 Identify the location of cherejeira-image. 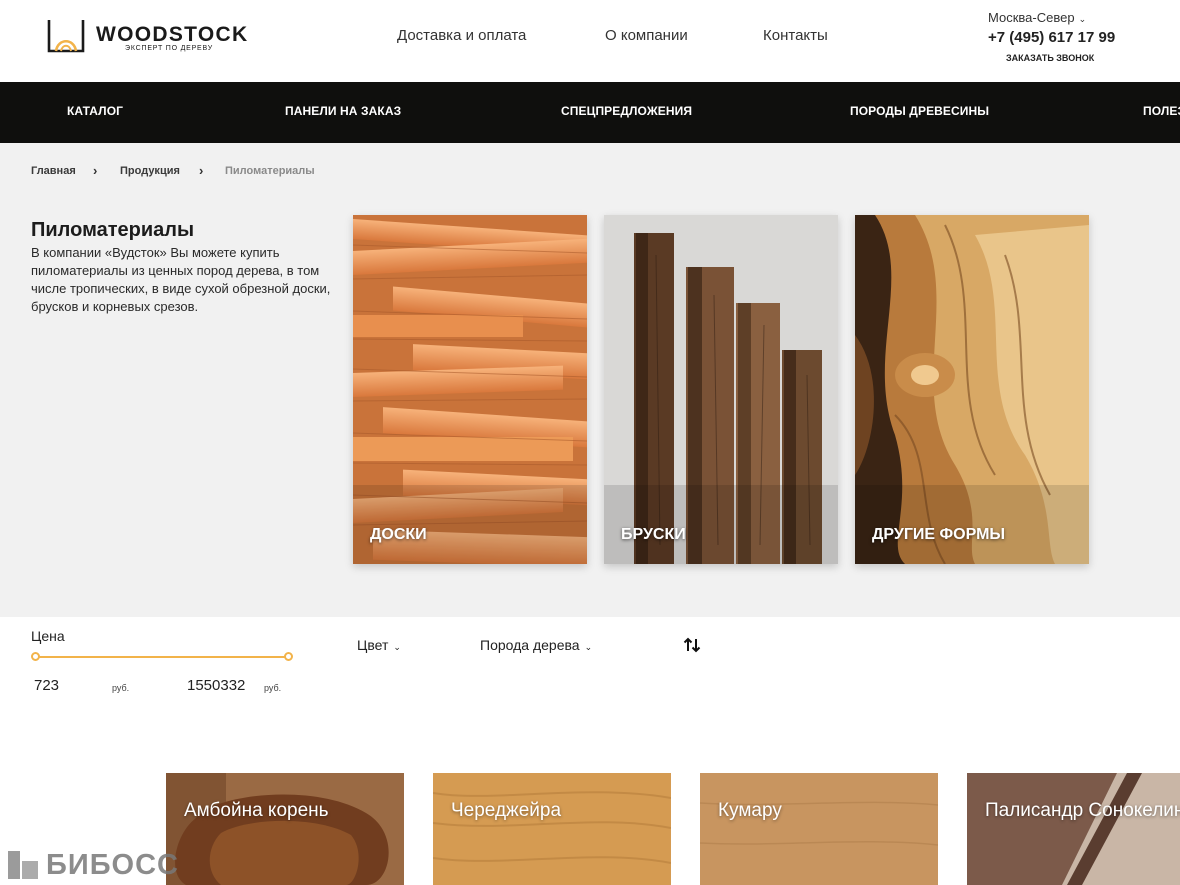
(552, 829).